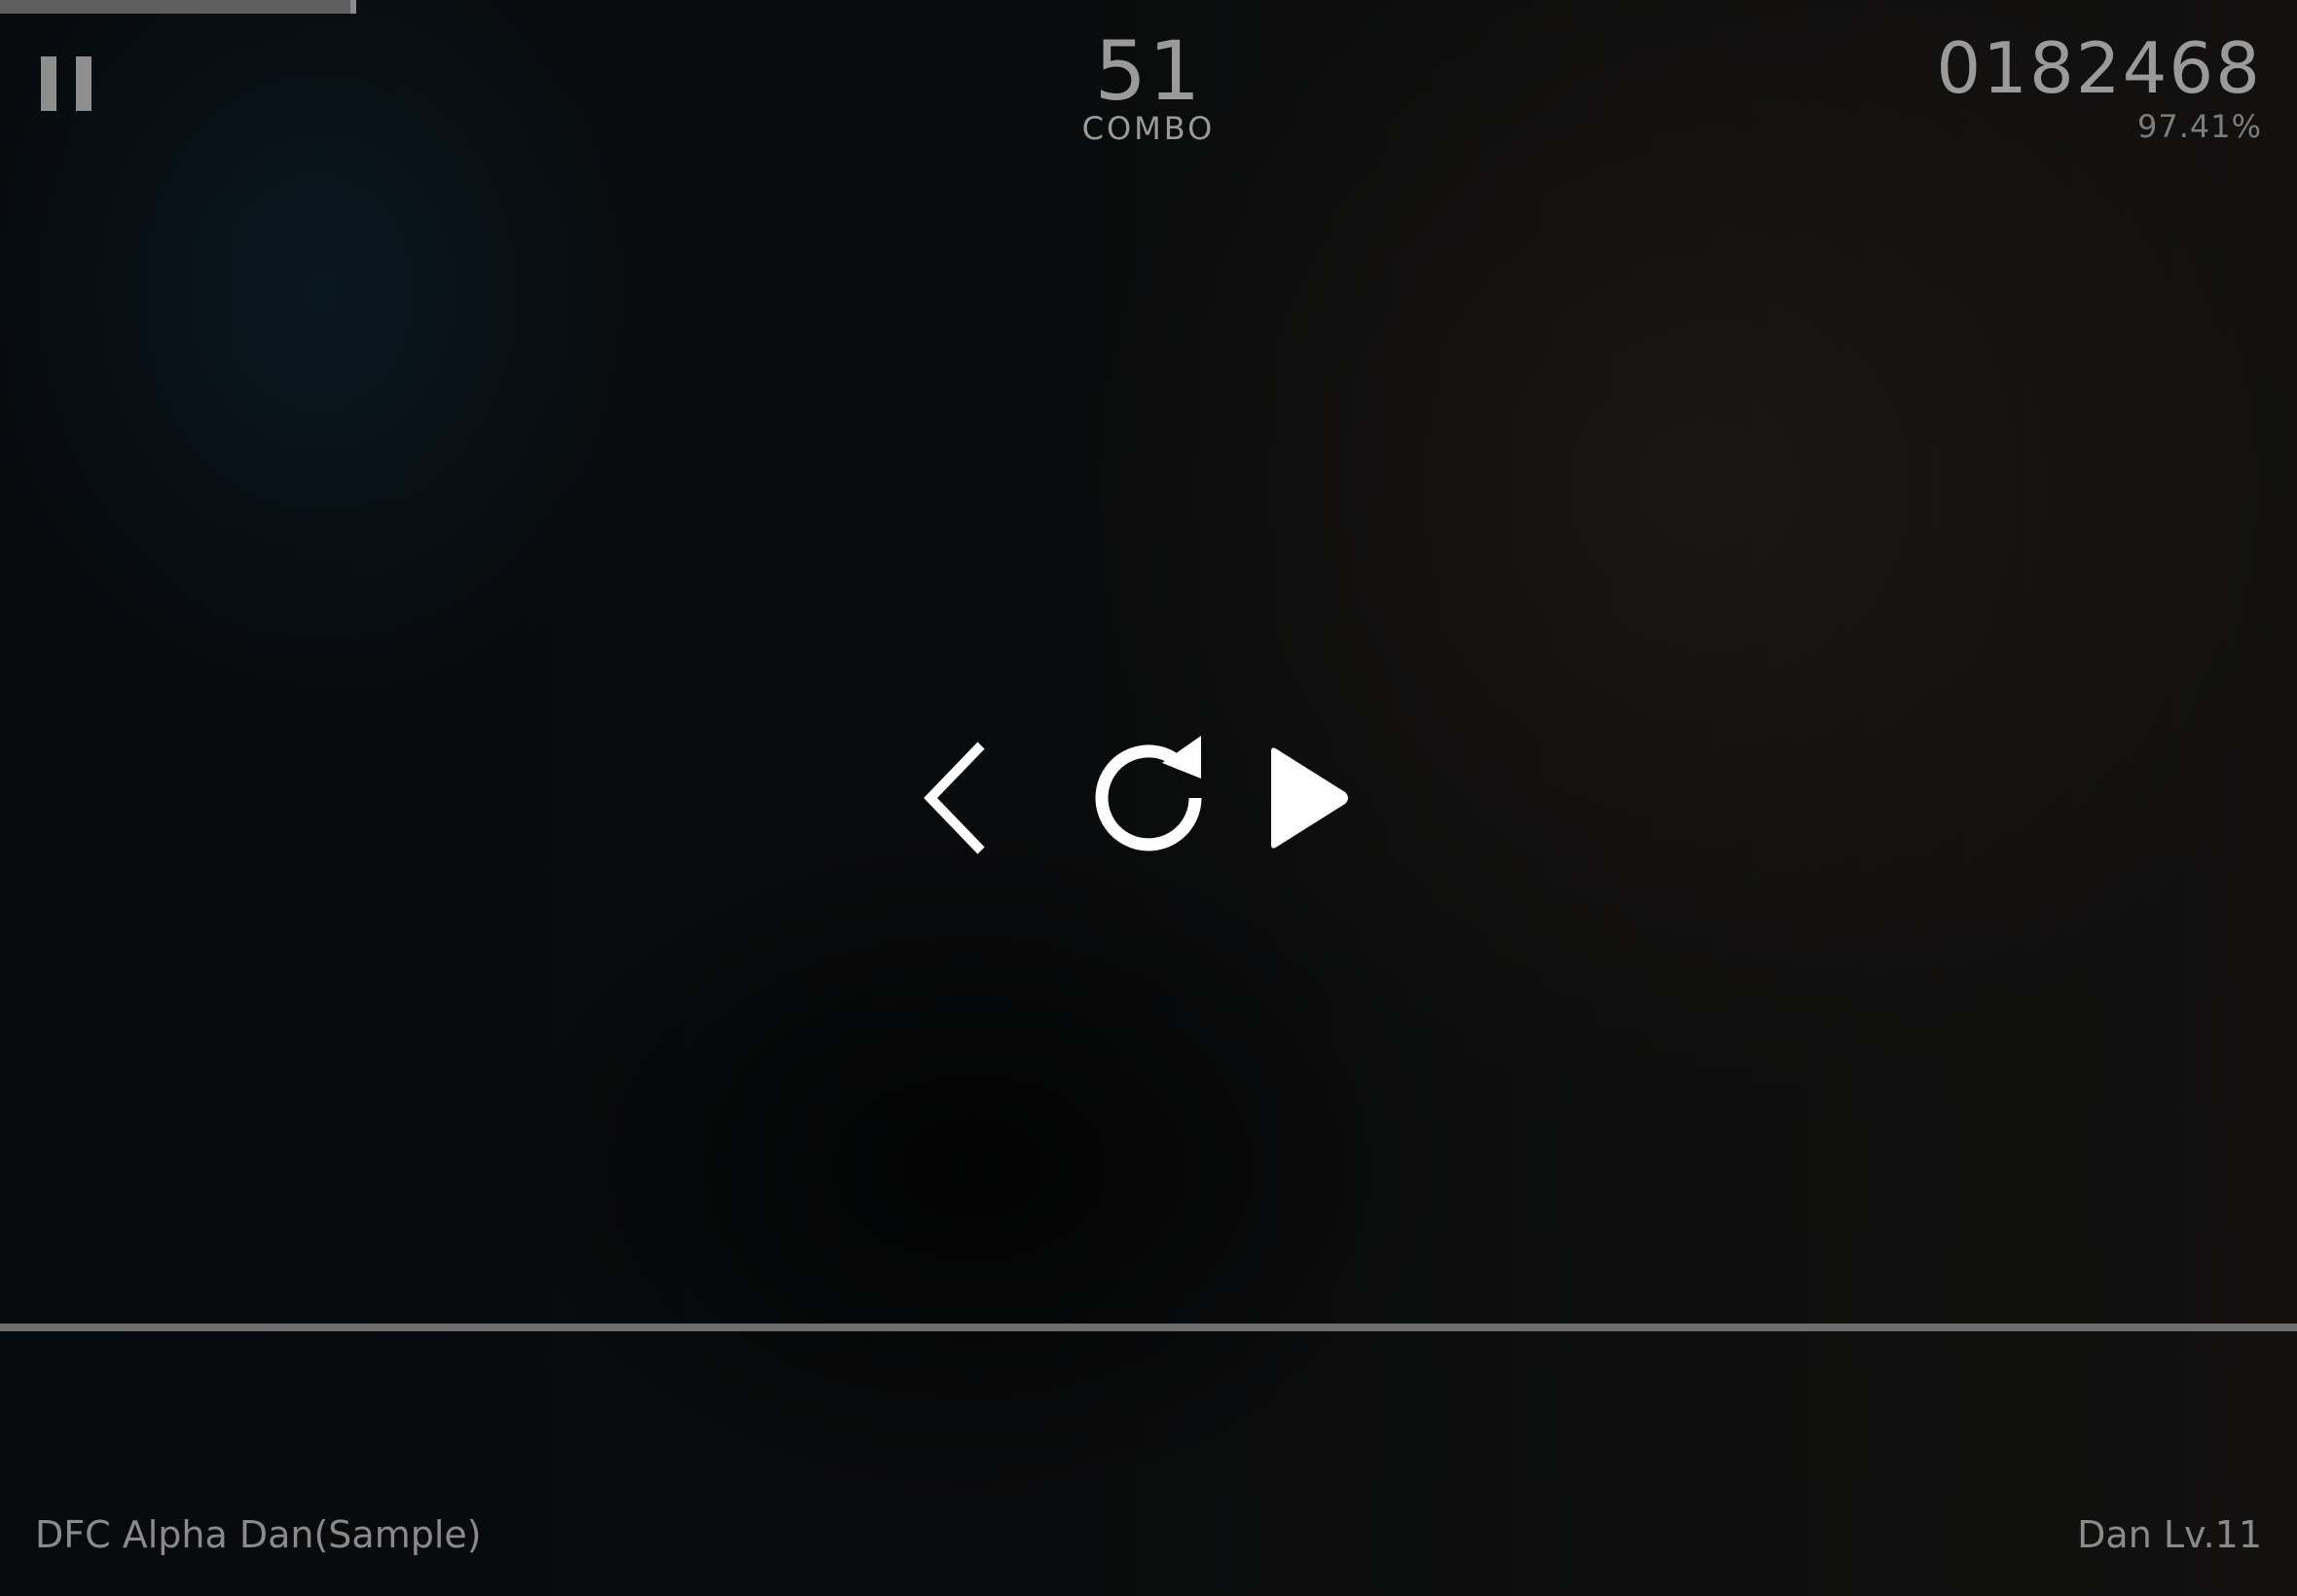 The width and height of the screenshot is (2297, 1596). What do you see at coordinates (258, 1534) in the screenshot?
I see `song-title: DFC Alpha Dan(Sample)` at bounding box center [258, 1534].